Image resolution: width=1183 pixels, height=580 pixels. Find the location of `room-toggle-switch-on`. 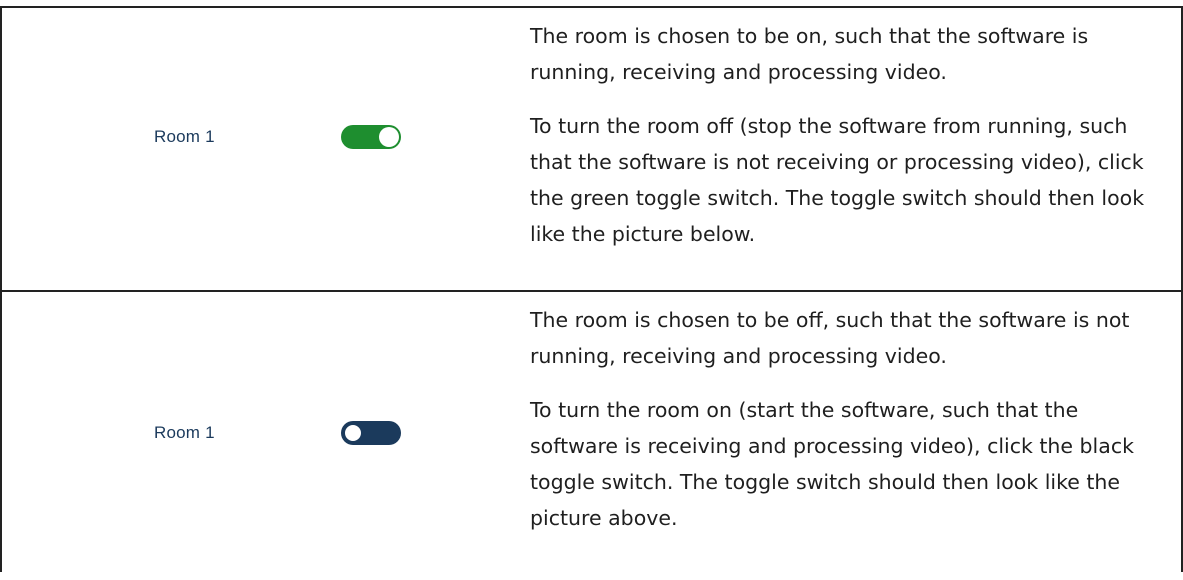

room-toggle-switch-on is located at coordinates (371, 137).